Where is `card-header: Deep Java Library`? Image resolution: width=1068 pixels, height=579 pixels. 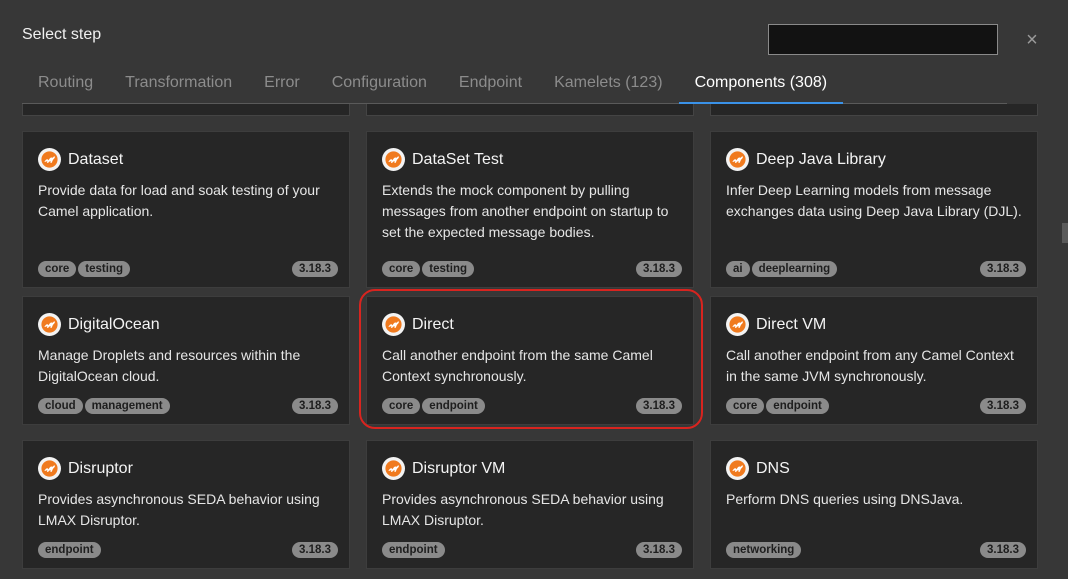 card-header: Deep Java Library is located at coordinates (806, 159).